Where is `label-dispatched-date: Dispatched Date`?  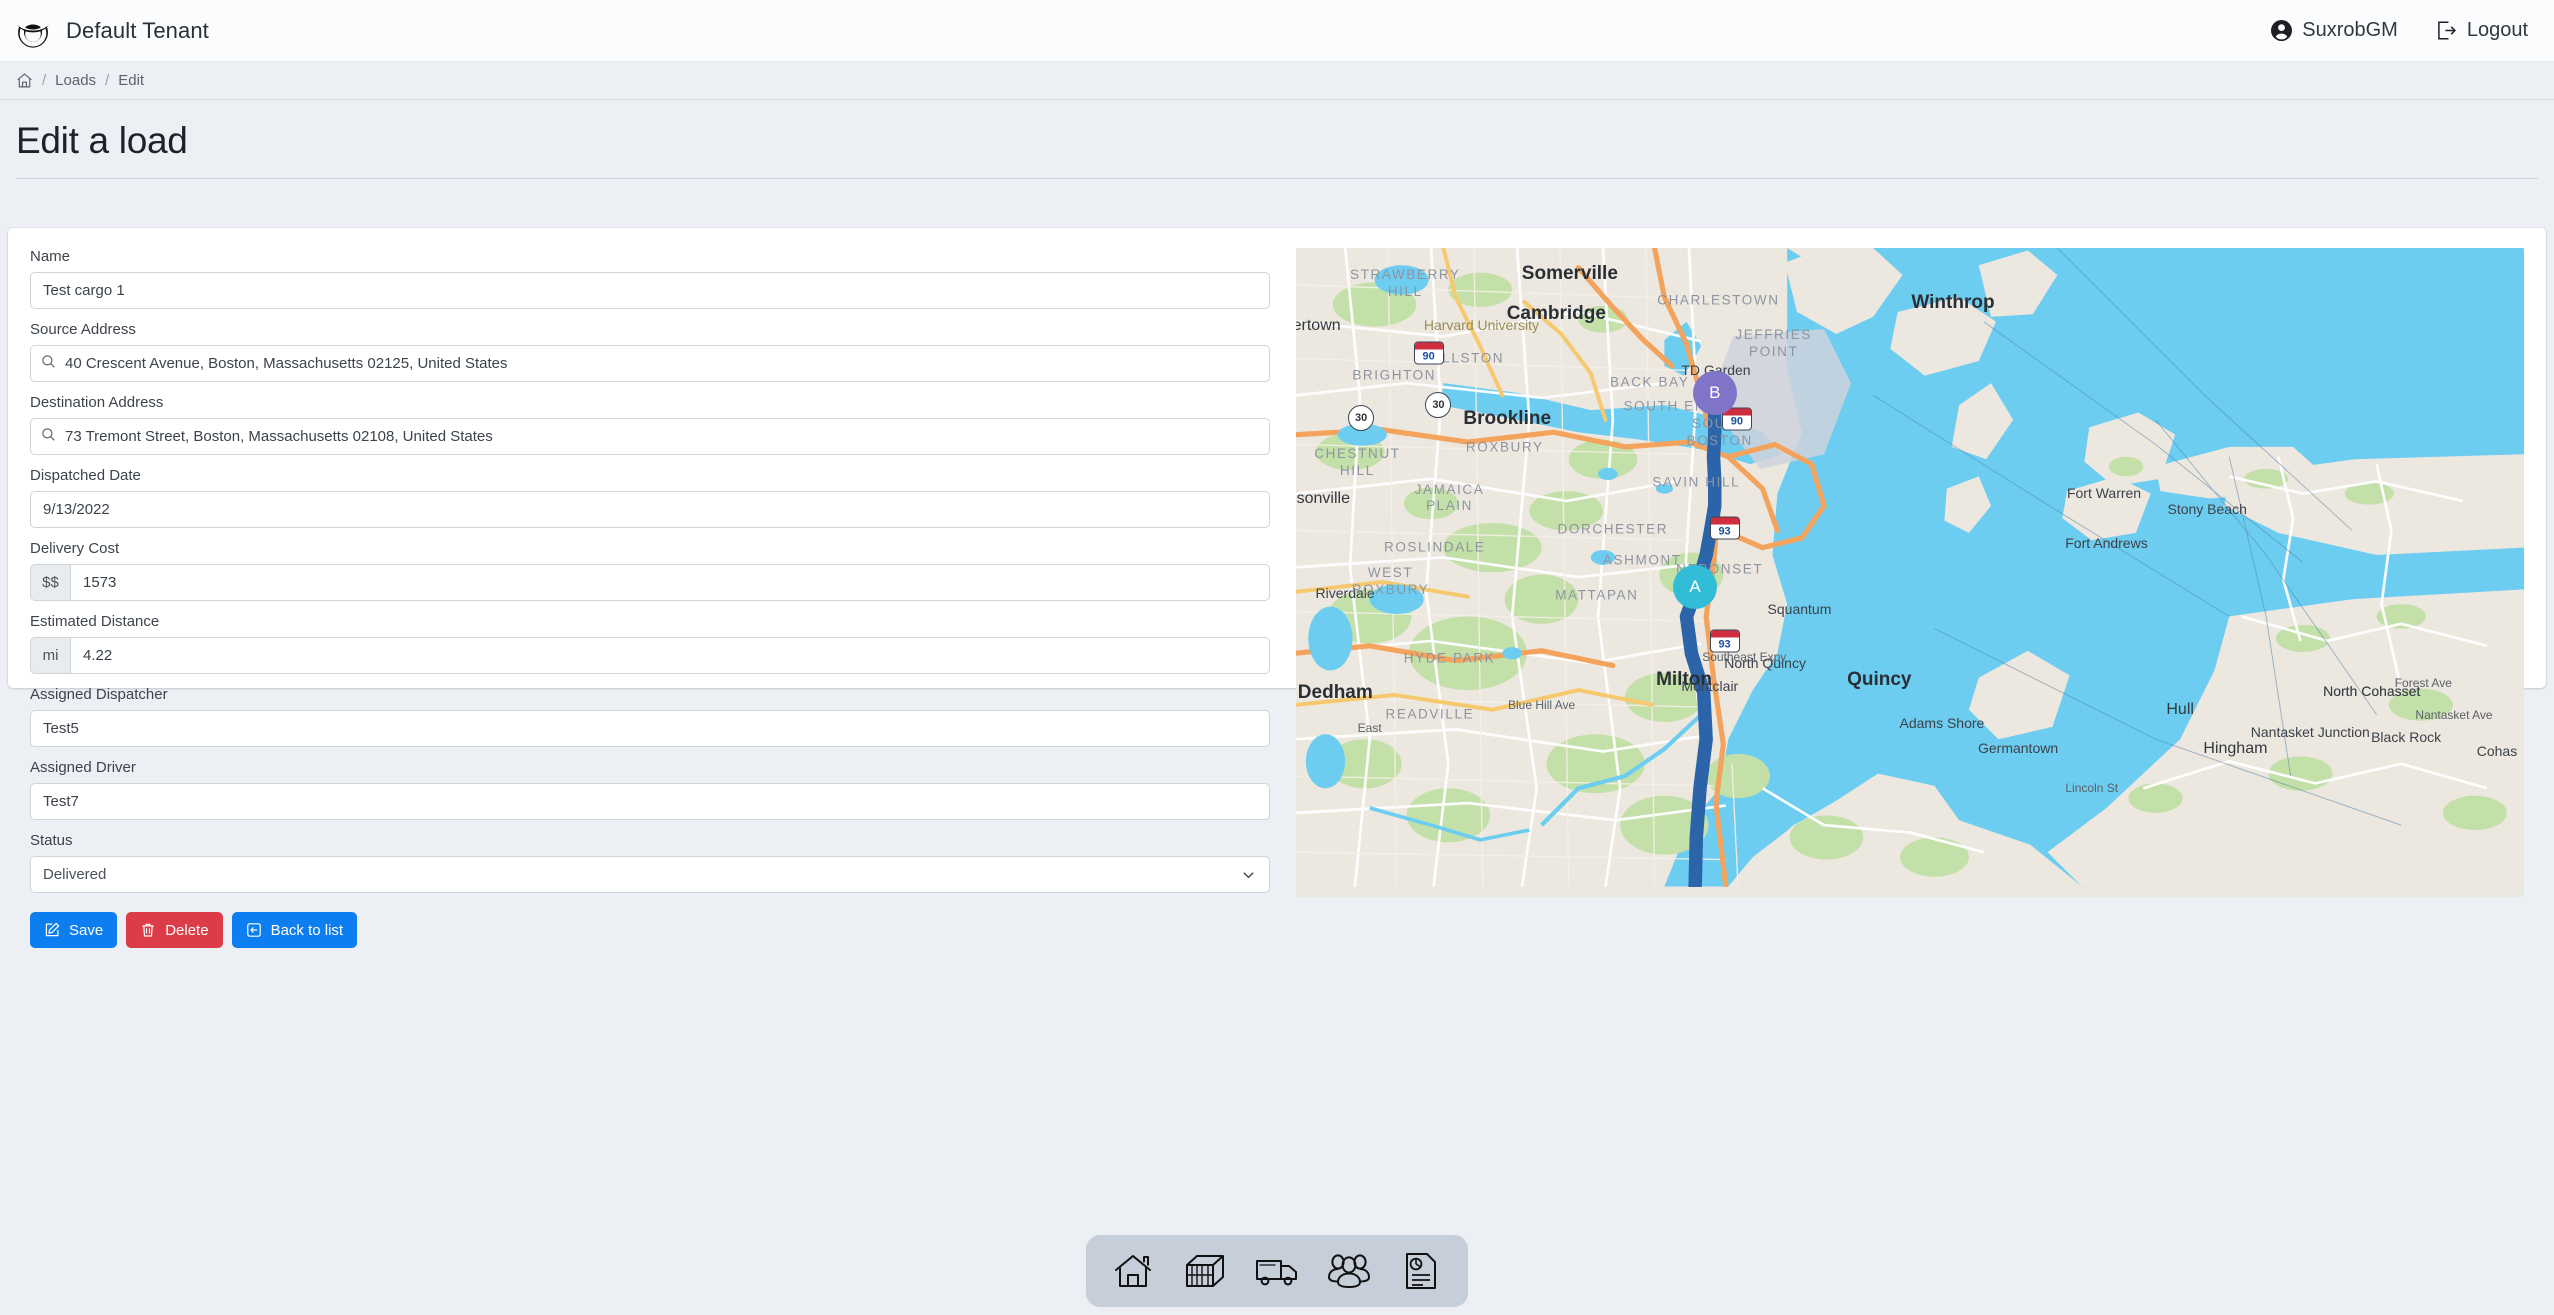 label-dispatched-date: Dispatched Date is located at coordinates (85, 475).